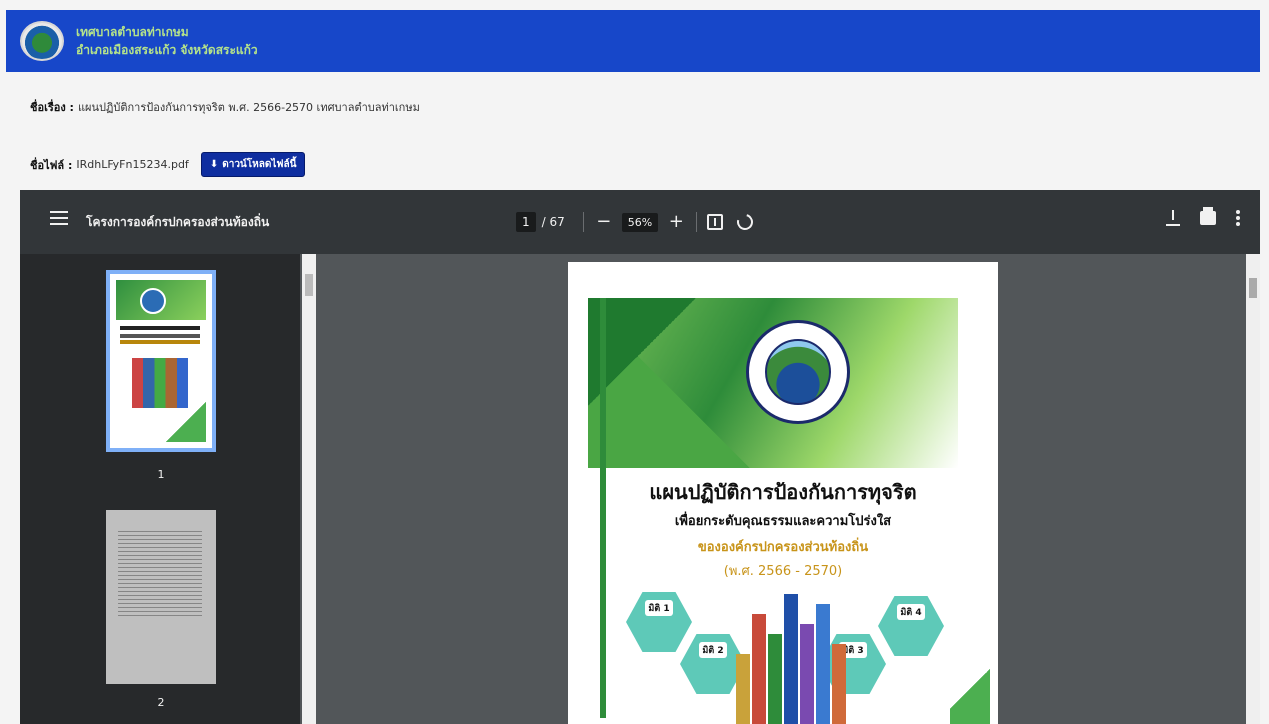 This screenshot has height=724, width=1269. I want to click on right-tools, so click(1203, 216).